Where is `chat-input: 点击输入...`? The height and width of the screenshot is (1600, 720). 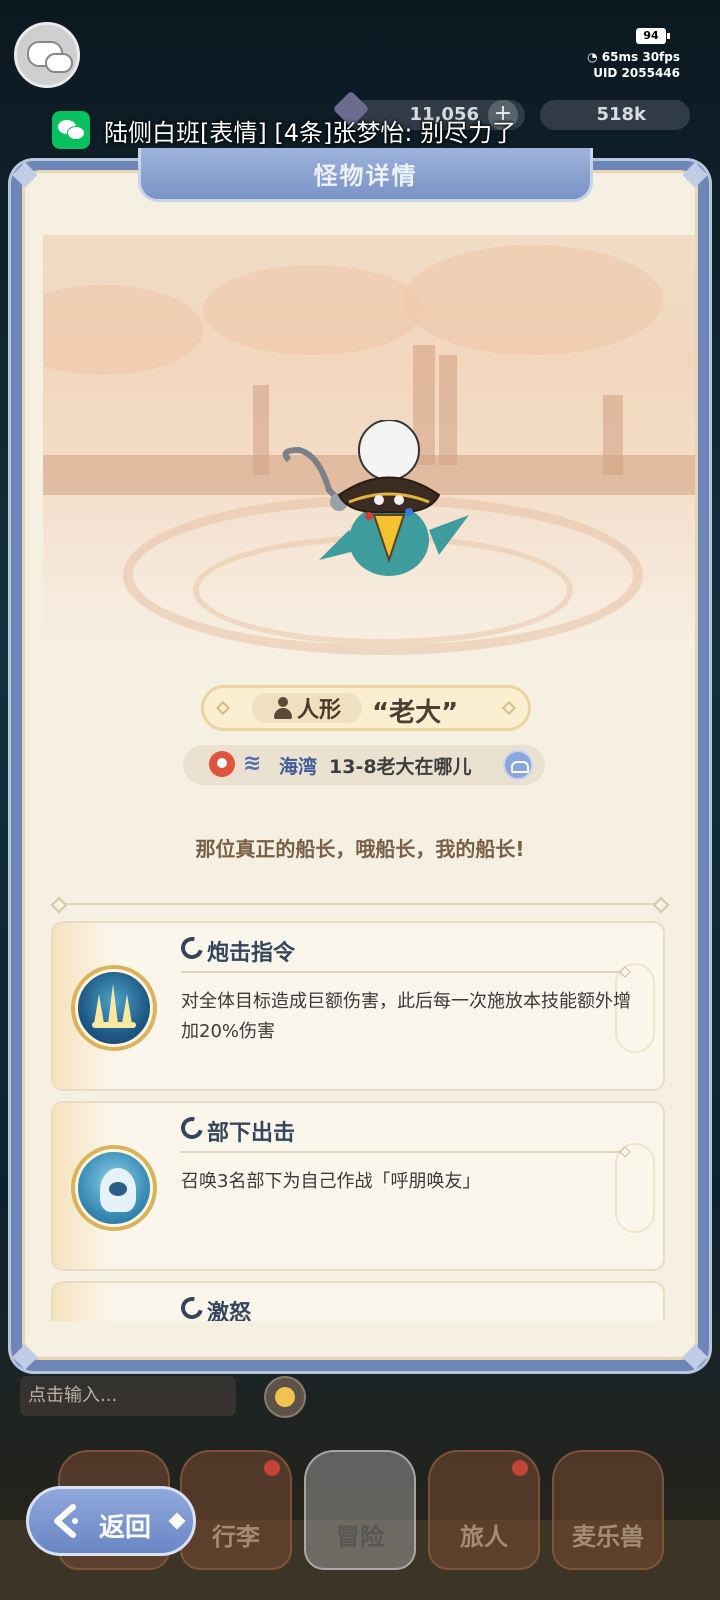
chat-input: 点击输入... is located at coordinates (128, 1396).